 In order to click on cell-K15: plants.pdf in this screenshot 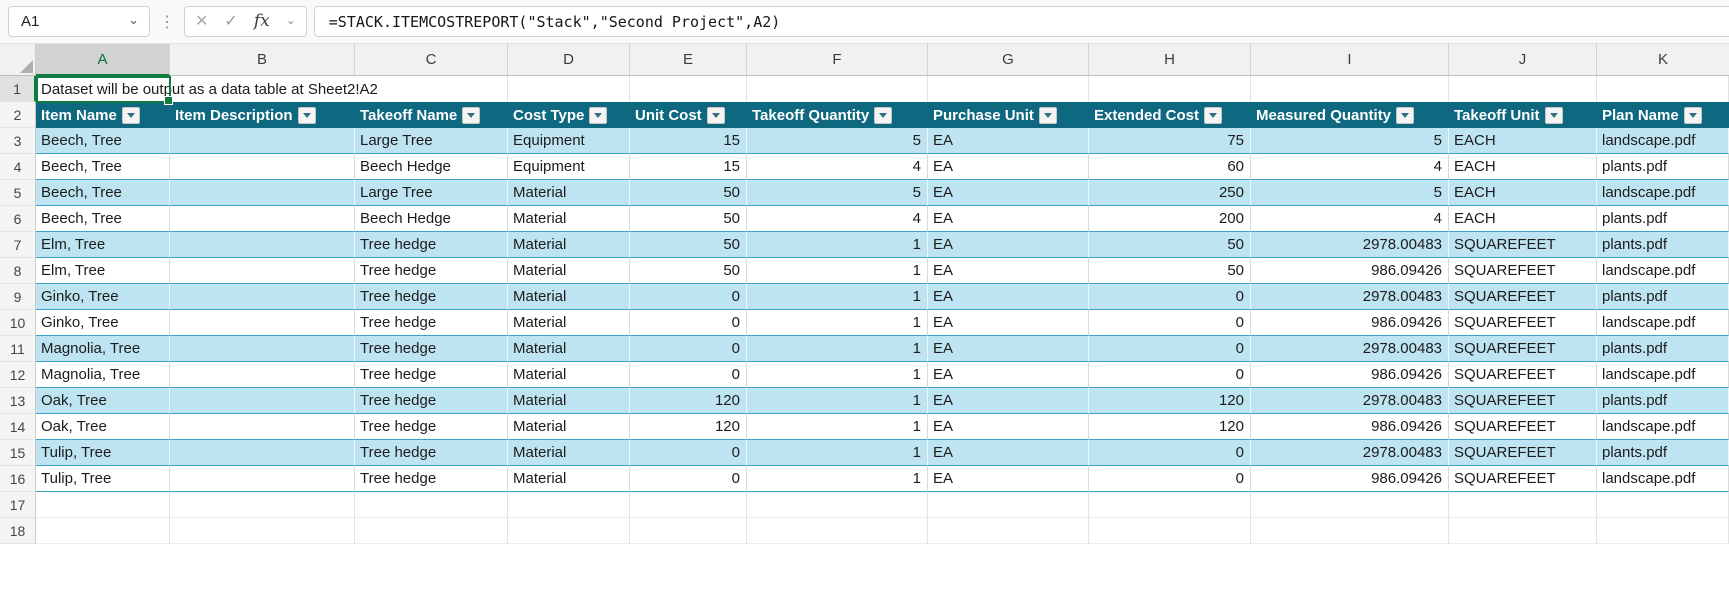, I will do `click(1663, 453)`.